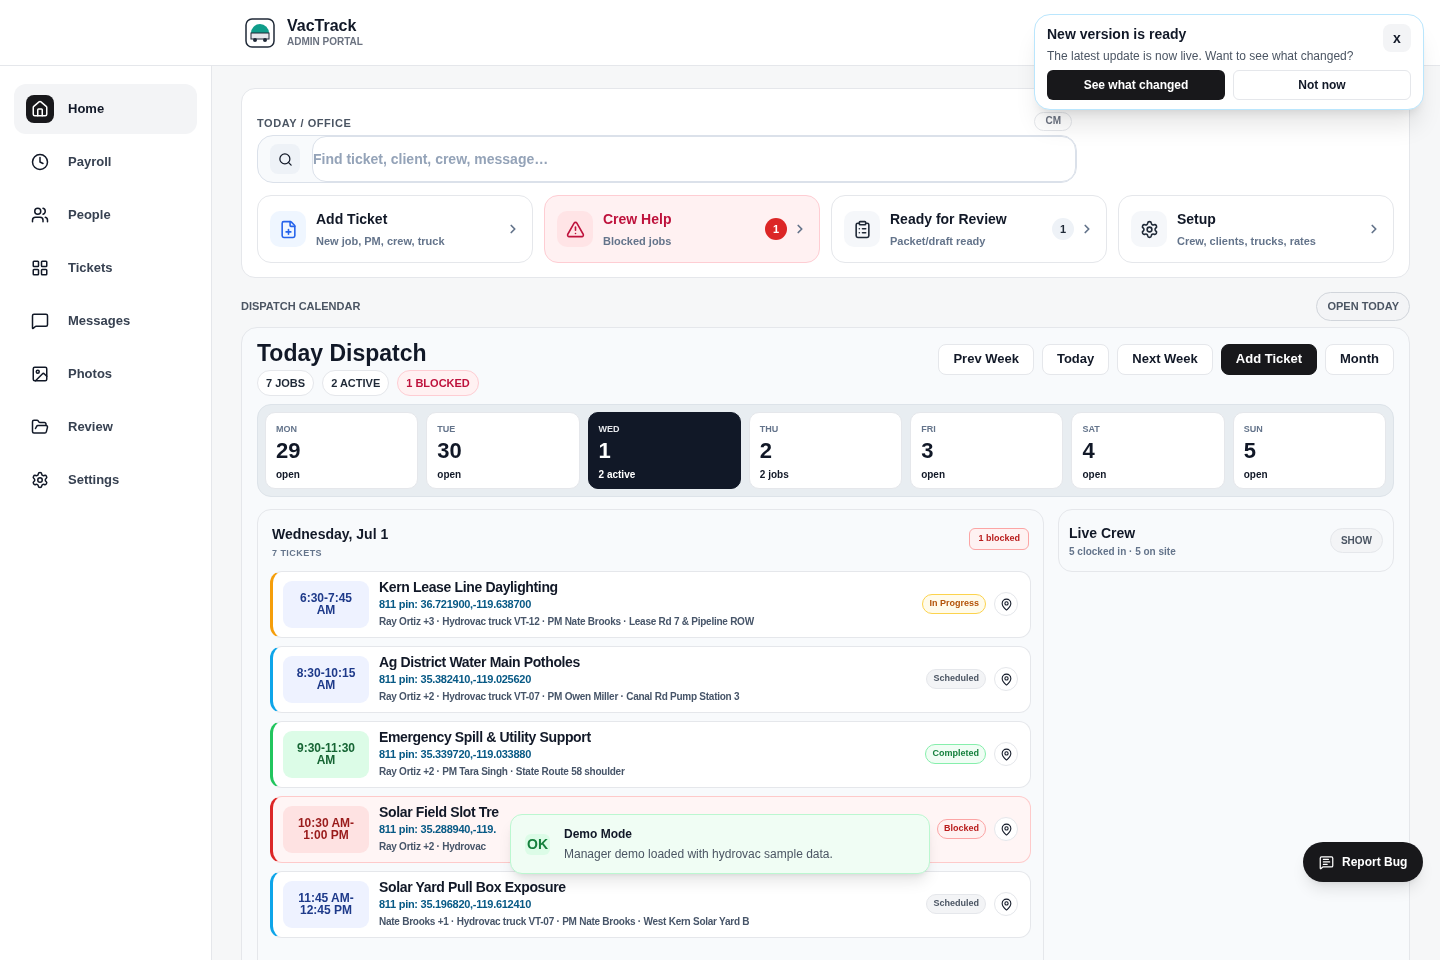  Describe the element at coordinates (322, 26) in the screenshot. I see `app-name: VacTrack` at that location.